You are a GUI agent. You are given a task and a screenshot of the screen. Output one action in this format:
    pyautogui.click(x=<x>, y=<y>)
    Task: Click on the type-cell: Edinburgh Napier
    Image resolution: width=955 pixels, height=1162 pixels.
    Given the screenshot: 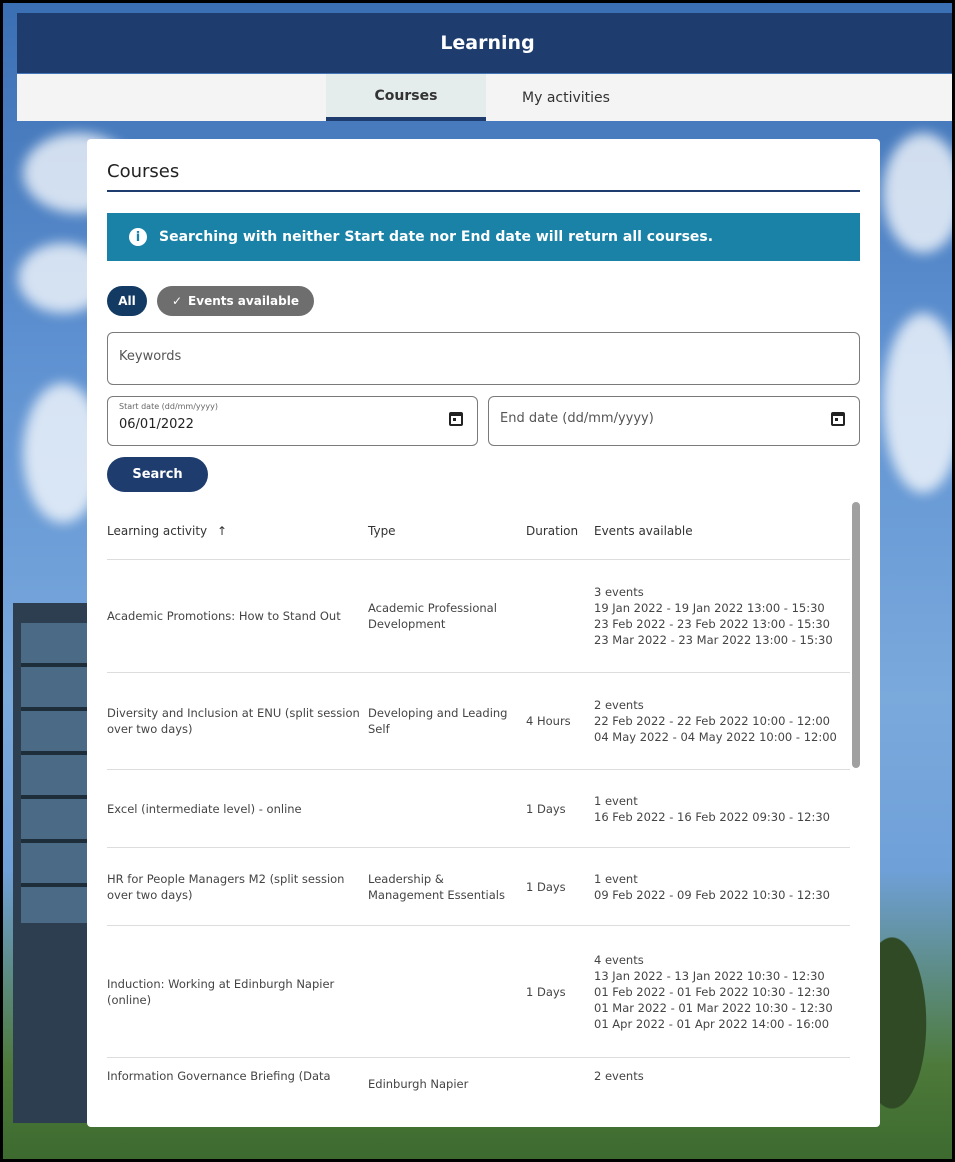 What is the action you would take?
    pyautogui.click(x=418, y=1084)
    